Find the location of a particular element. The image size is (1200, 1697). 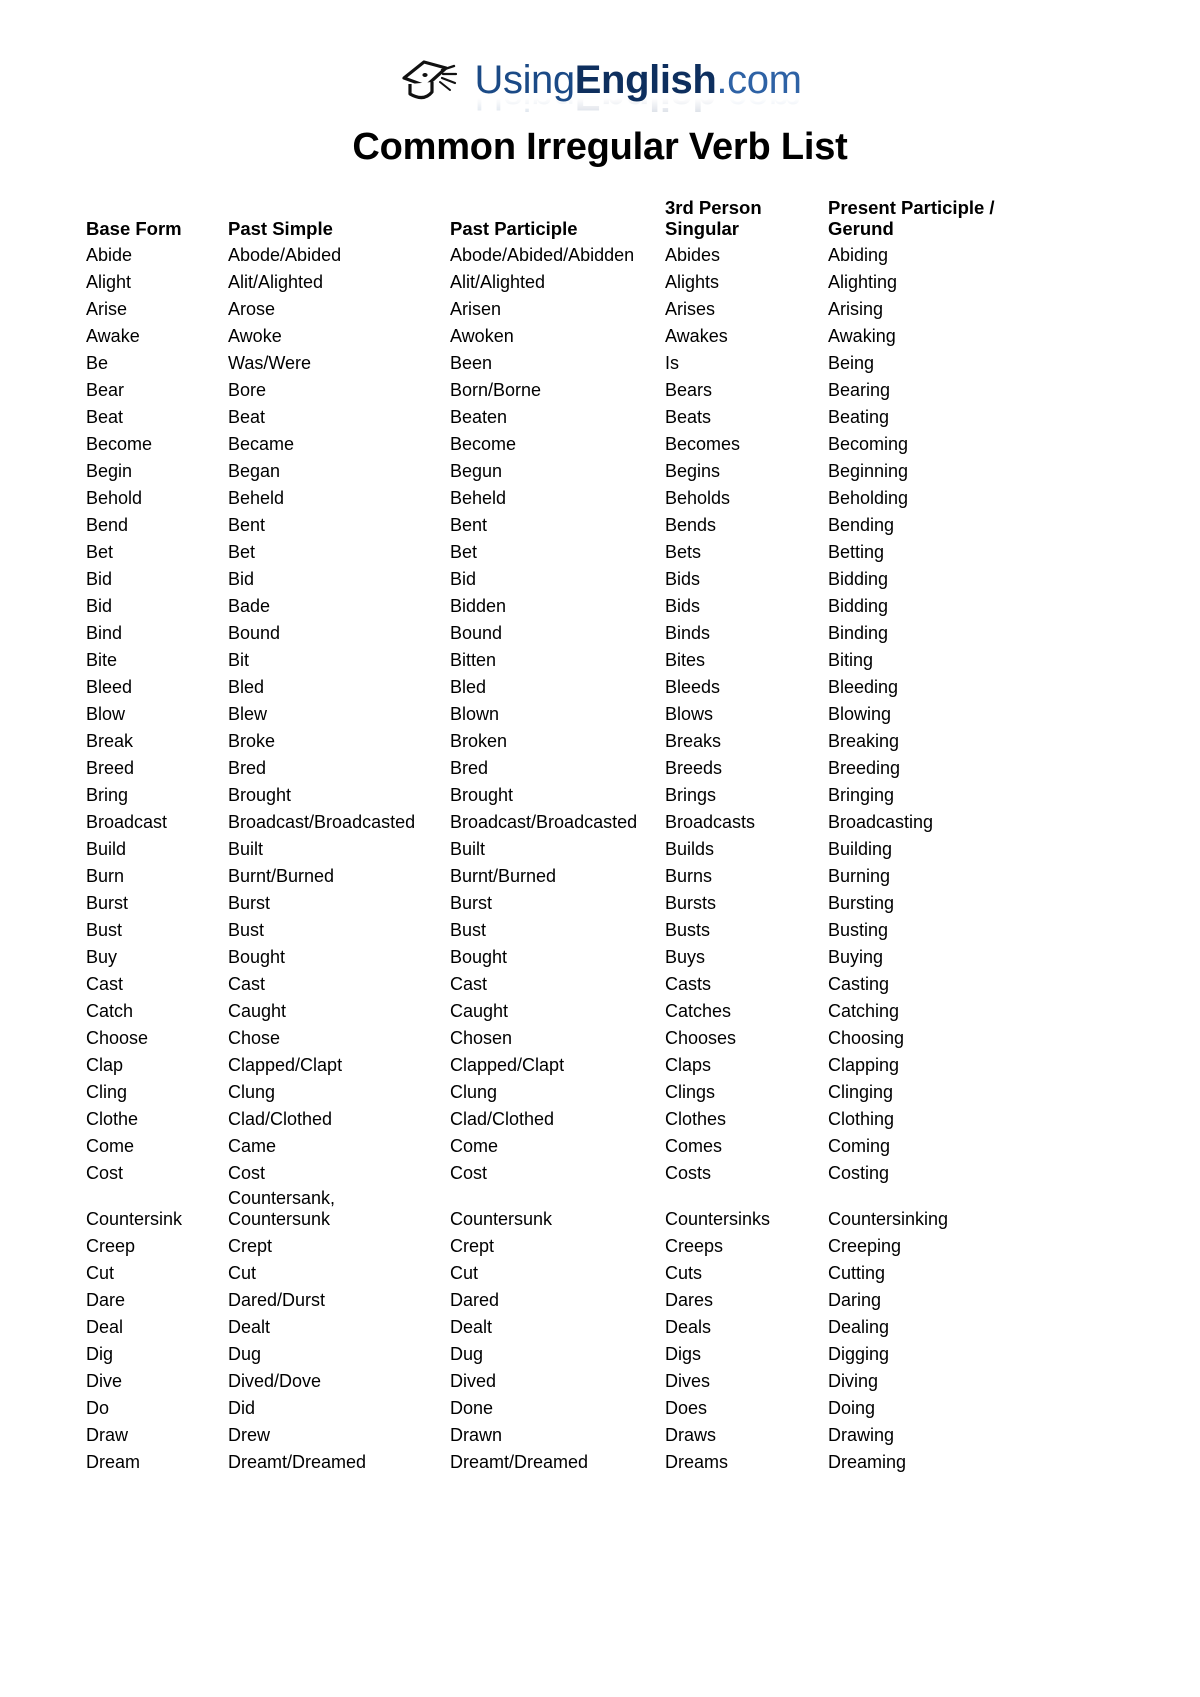

table-cell: Built is located at coordinates (468, 849).